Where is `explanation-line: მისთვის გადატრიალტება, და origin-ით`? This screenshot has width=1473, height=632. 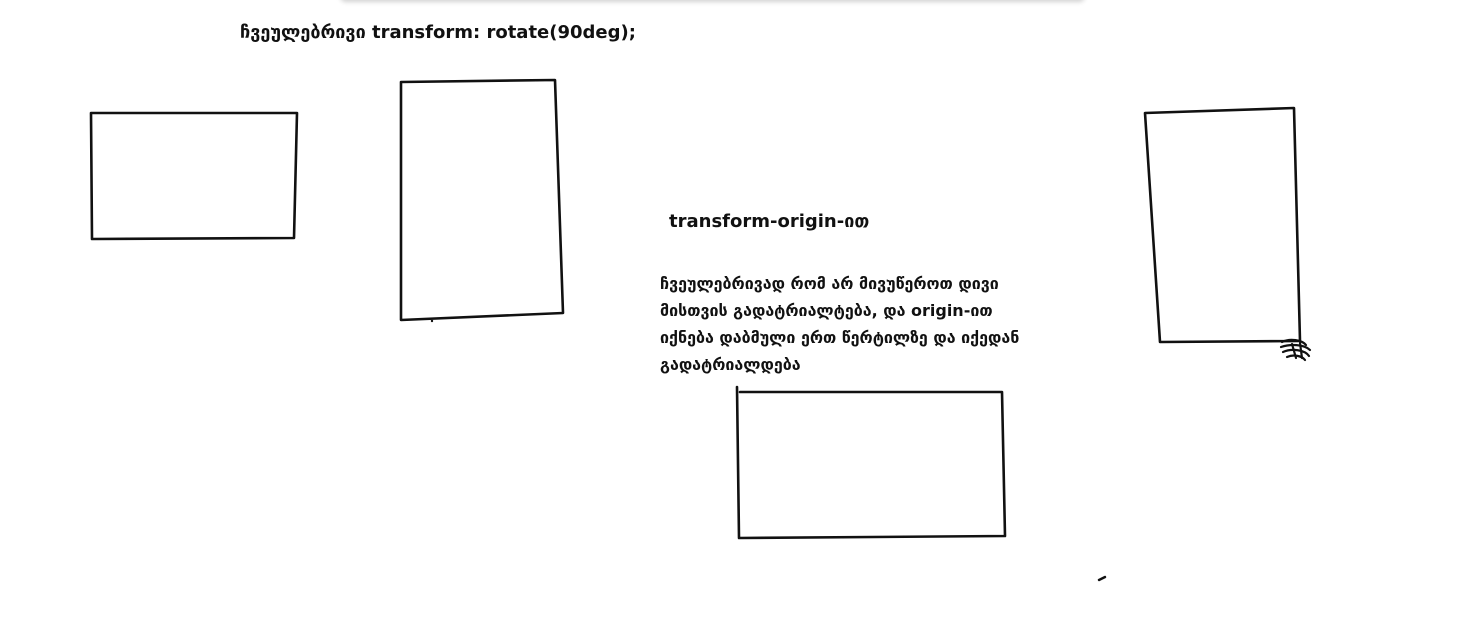 explanation-line: მისთვის გადატრიალტება, და origin-ით is located at coordinates (826, 310).